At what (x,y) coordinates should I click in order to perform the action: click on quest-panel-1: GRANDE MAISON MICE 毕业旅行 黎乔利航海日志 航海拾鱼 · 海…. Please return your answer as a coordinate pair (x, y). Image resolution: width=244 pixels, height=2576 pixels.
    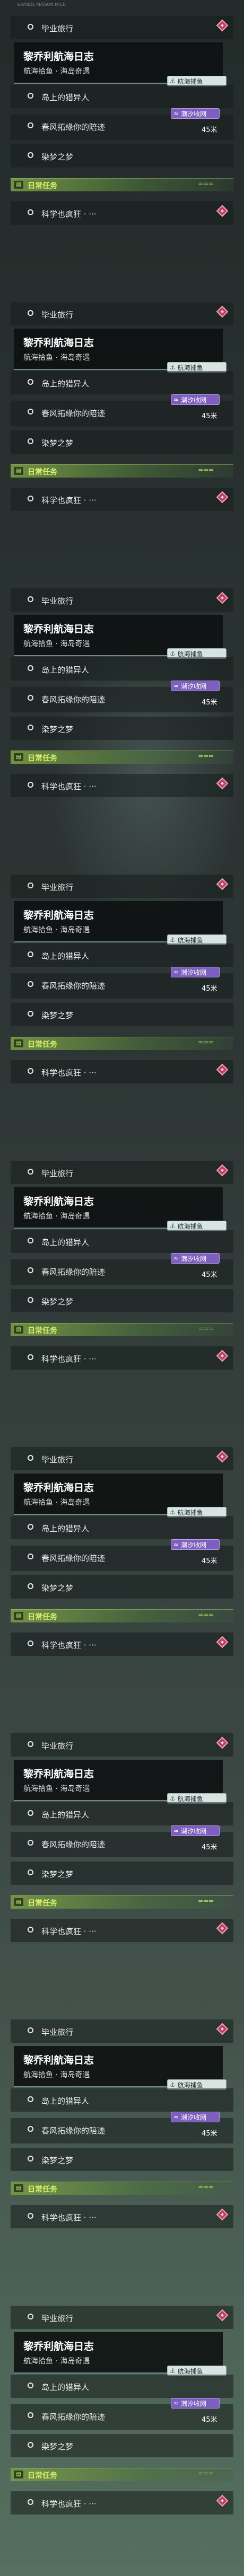
    Looking at the image, I should click on (122, 143).